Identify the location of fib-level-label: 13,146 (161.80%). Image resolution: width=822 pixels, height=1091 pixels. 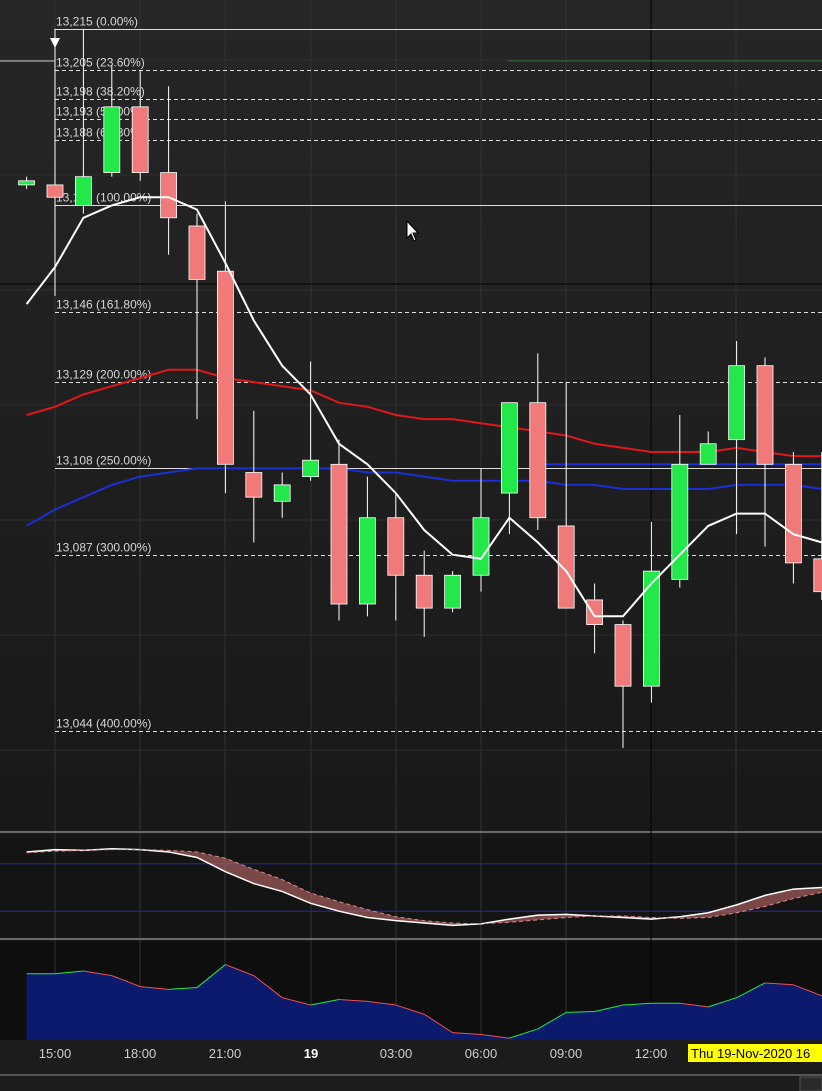
(103, 305).